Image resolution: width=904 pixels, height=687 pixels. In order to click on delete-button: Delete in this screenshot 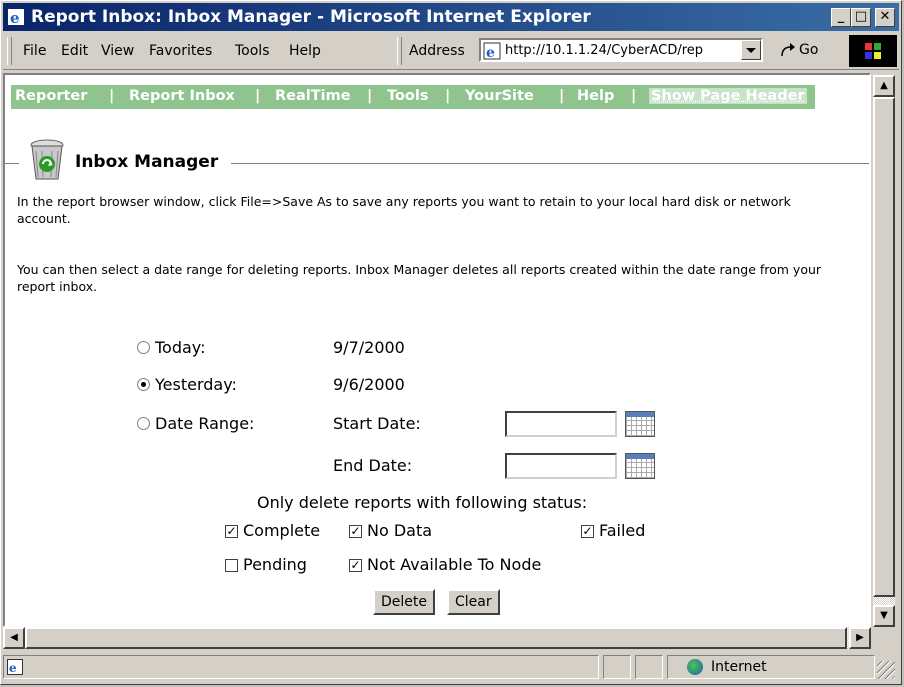, I will do `click(404, 602)`.